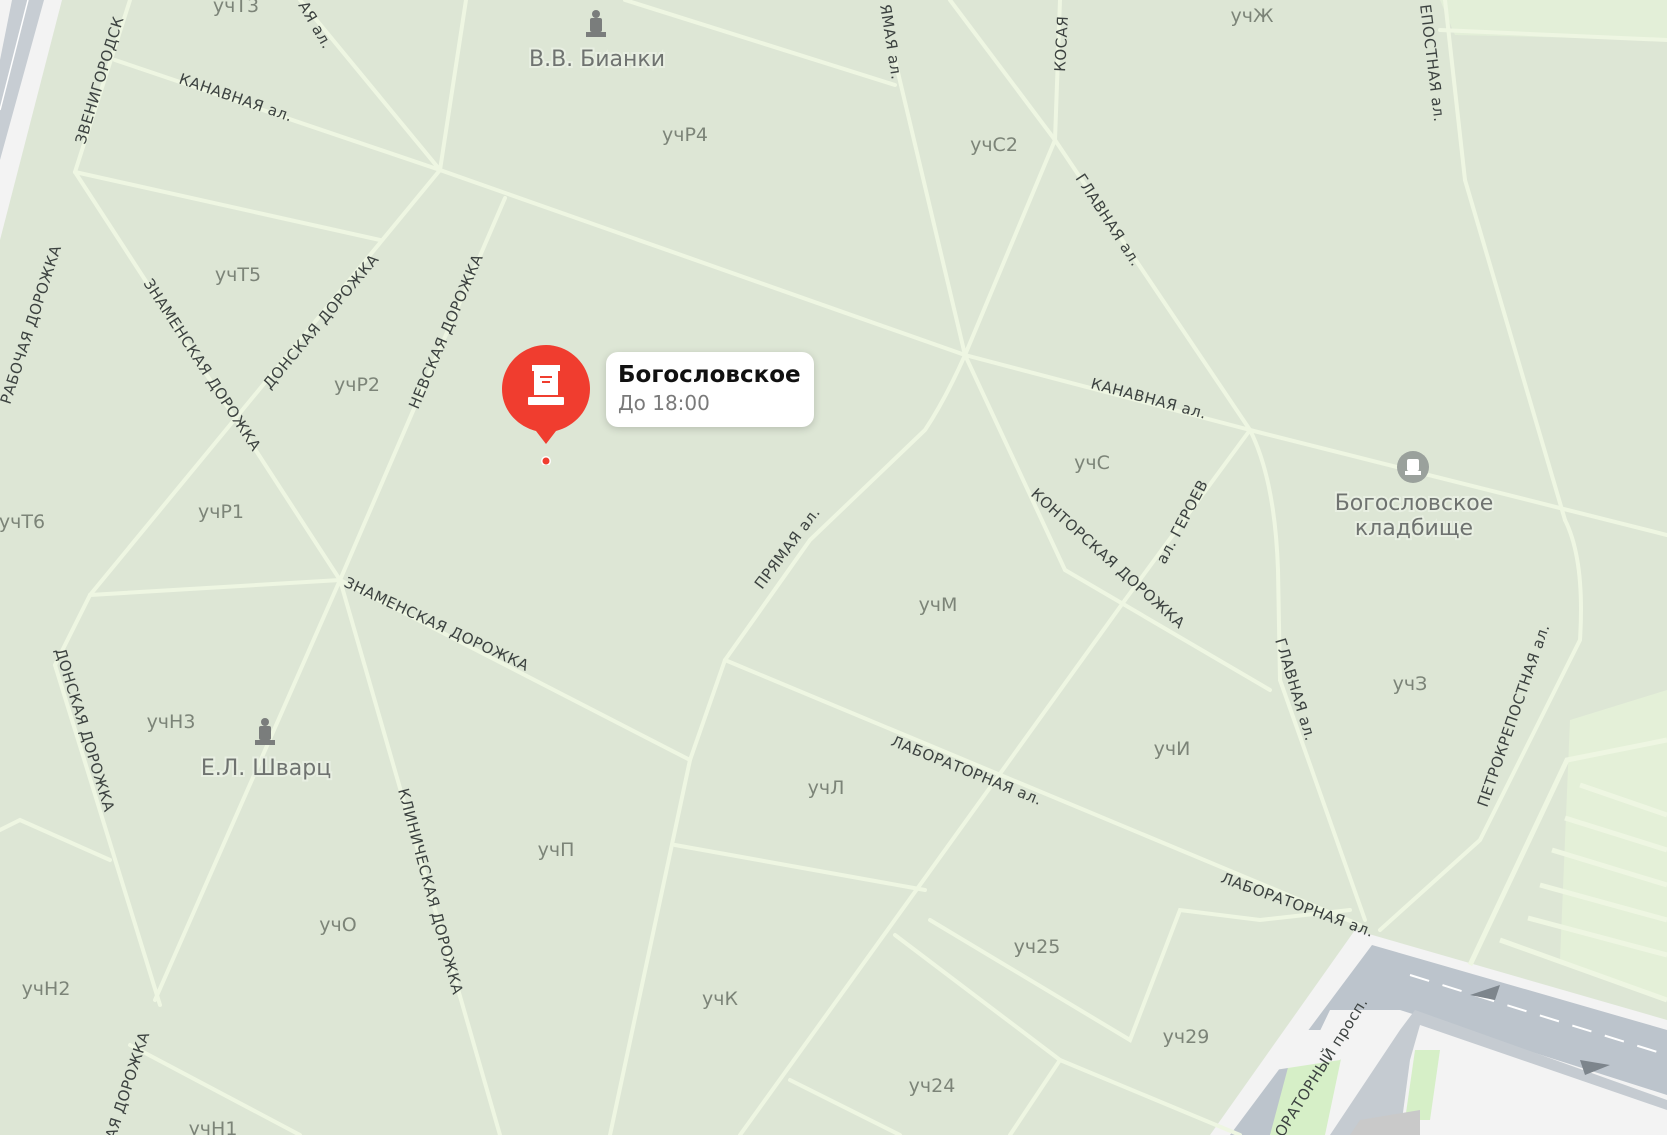  Describe the element at coordinates (709, 375) in the screenshot. I see `place-title: Богословское` at that location.